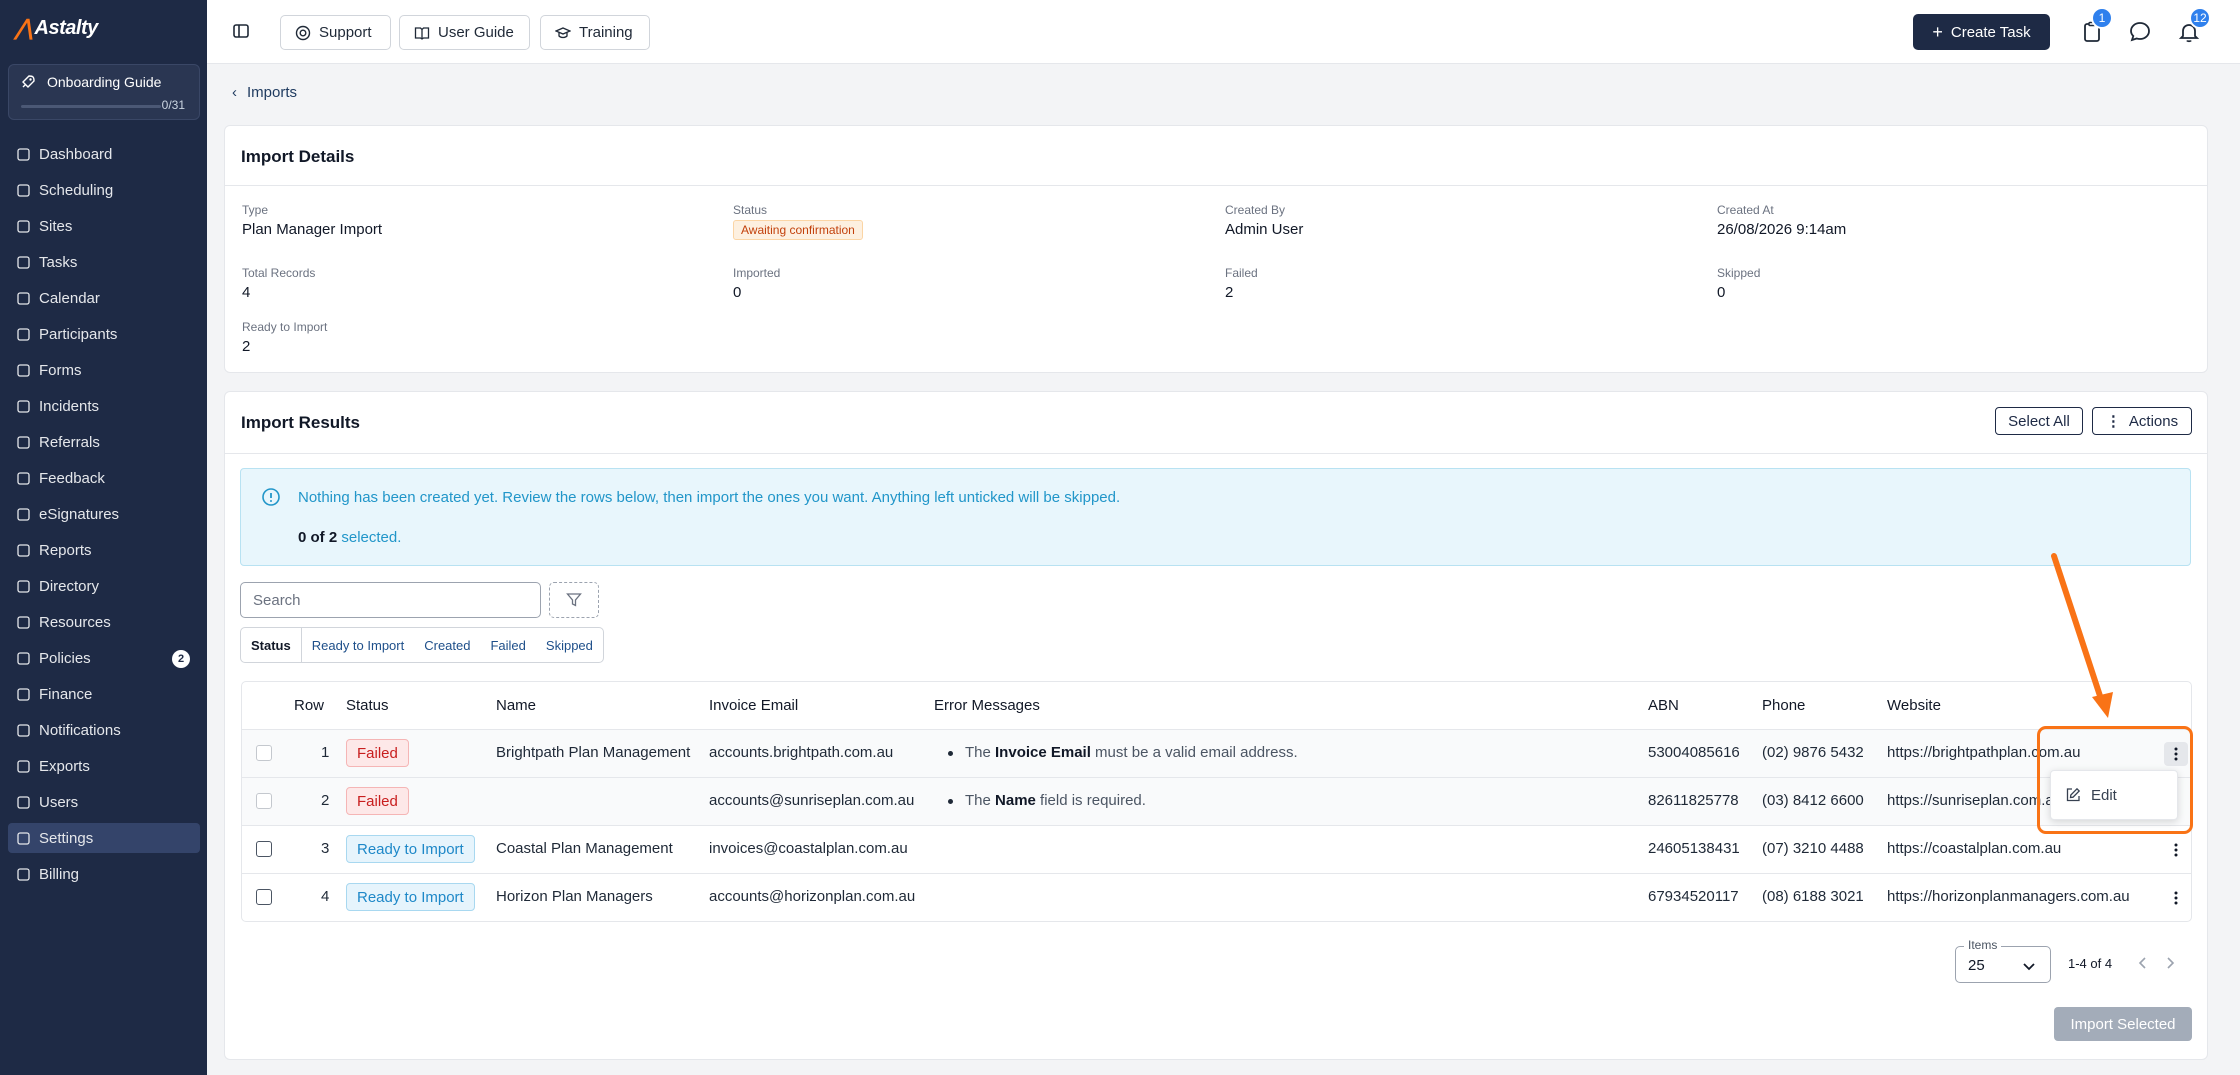 This screenshot has width=2240, height=1075. Describe the element at coordinates (1241, 273) in the screenshot. I see `failed-label: Failed` at that location.